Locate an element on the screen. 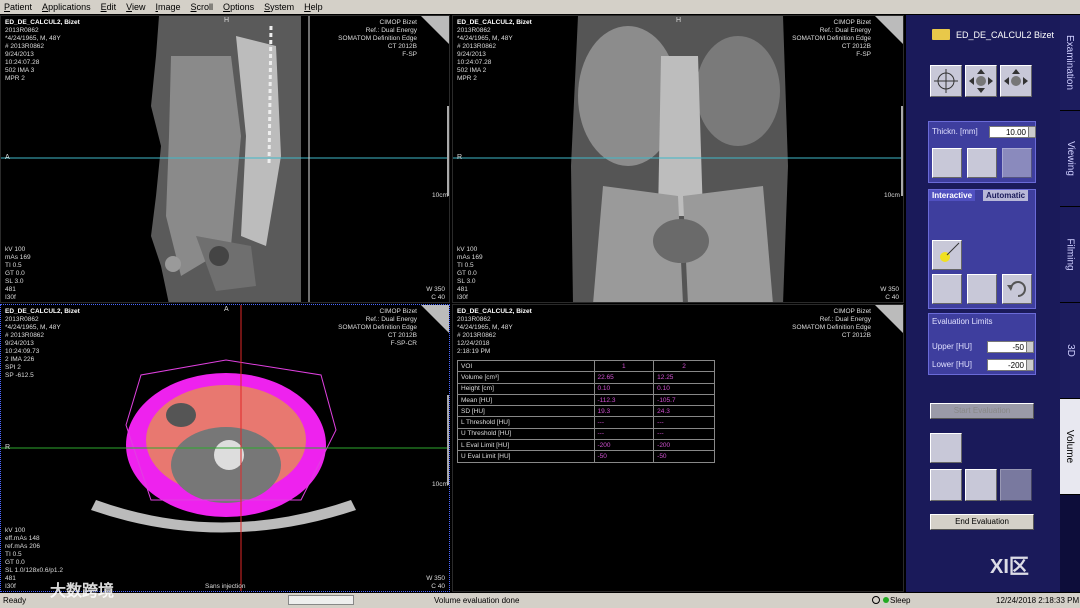 The width and height of the screenshot is (1080, 608). voi-value-cell: --- is located at coordinates (684, 422).